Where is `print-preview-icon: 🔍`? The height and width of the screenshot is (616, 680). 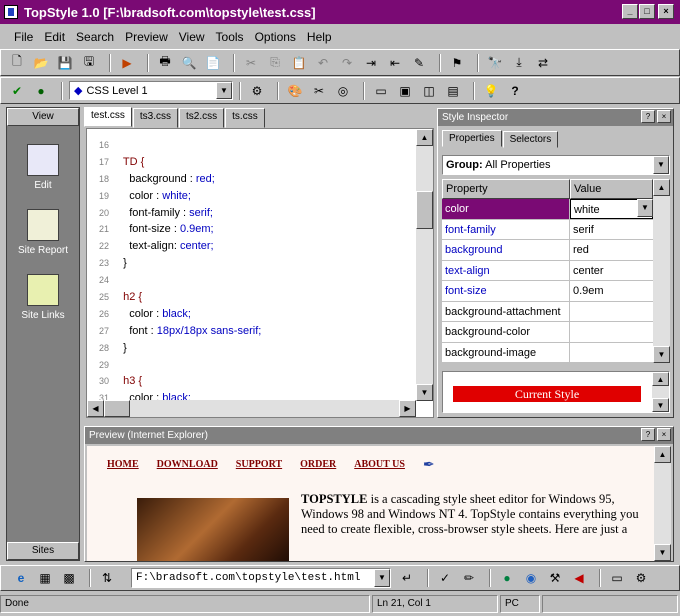 print-preview-icon: 🔍 is located at coordinates (189, 63).